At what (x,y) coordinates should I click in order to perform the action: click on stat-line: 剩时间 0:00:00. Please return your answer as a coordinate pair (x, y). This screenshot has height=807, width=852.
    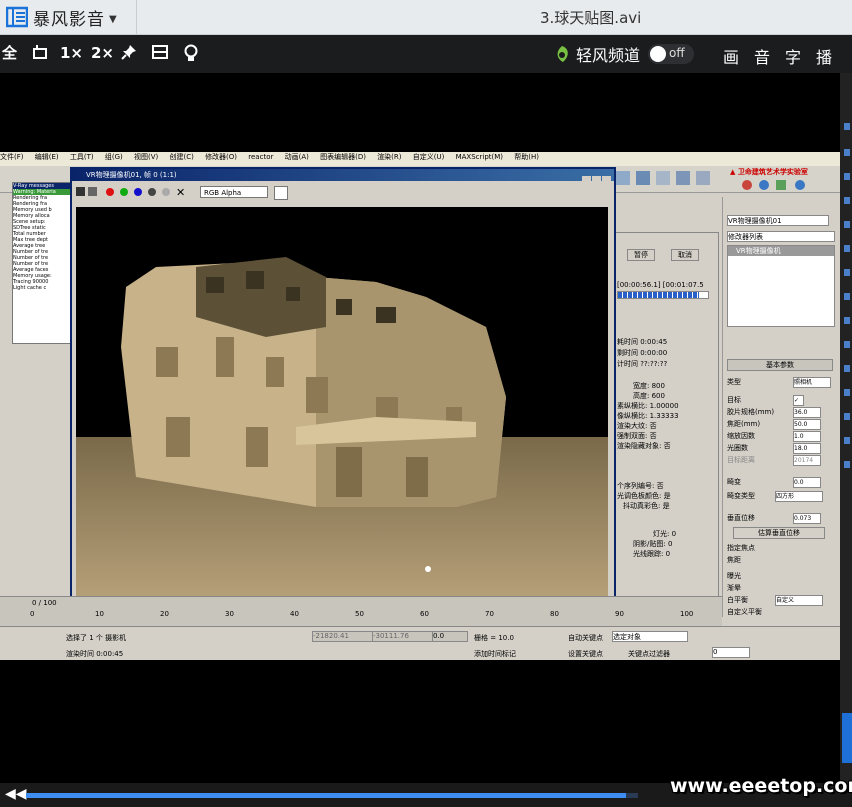
    Looking at the image, I should click on (642, 353).